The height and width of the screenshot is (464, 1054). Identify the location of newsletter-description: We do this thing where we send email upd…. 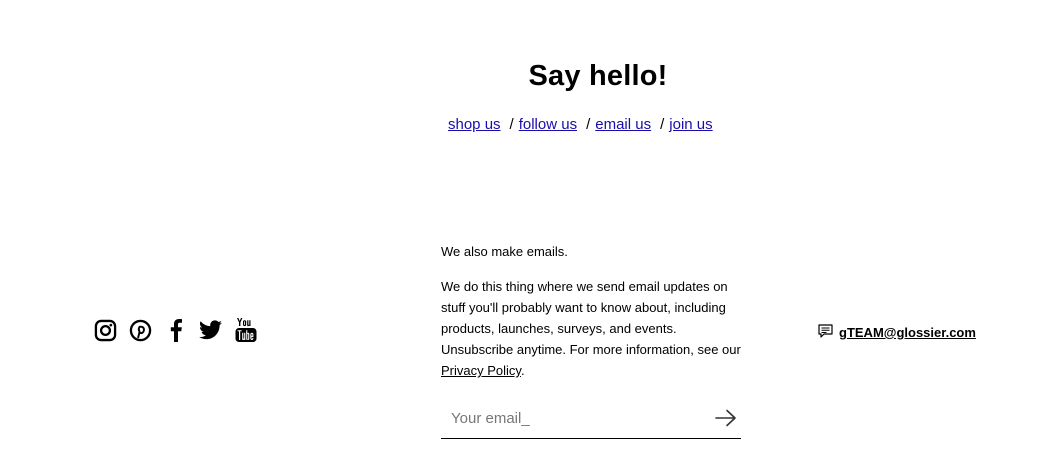
(591, 328).